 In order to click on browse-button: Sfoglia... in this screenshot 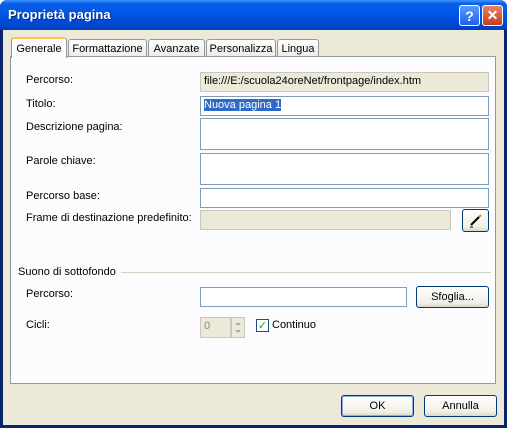, I will do `click(452, 297)`.